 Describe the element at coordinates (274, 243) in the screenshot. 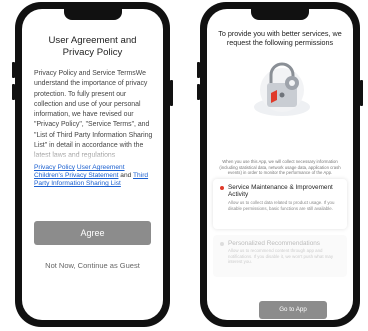

I see `permission-title: Personalized Recommendations` at that location.